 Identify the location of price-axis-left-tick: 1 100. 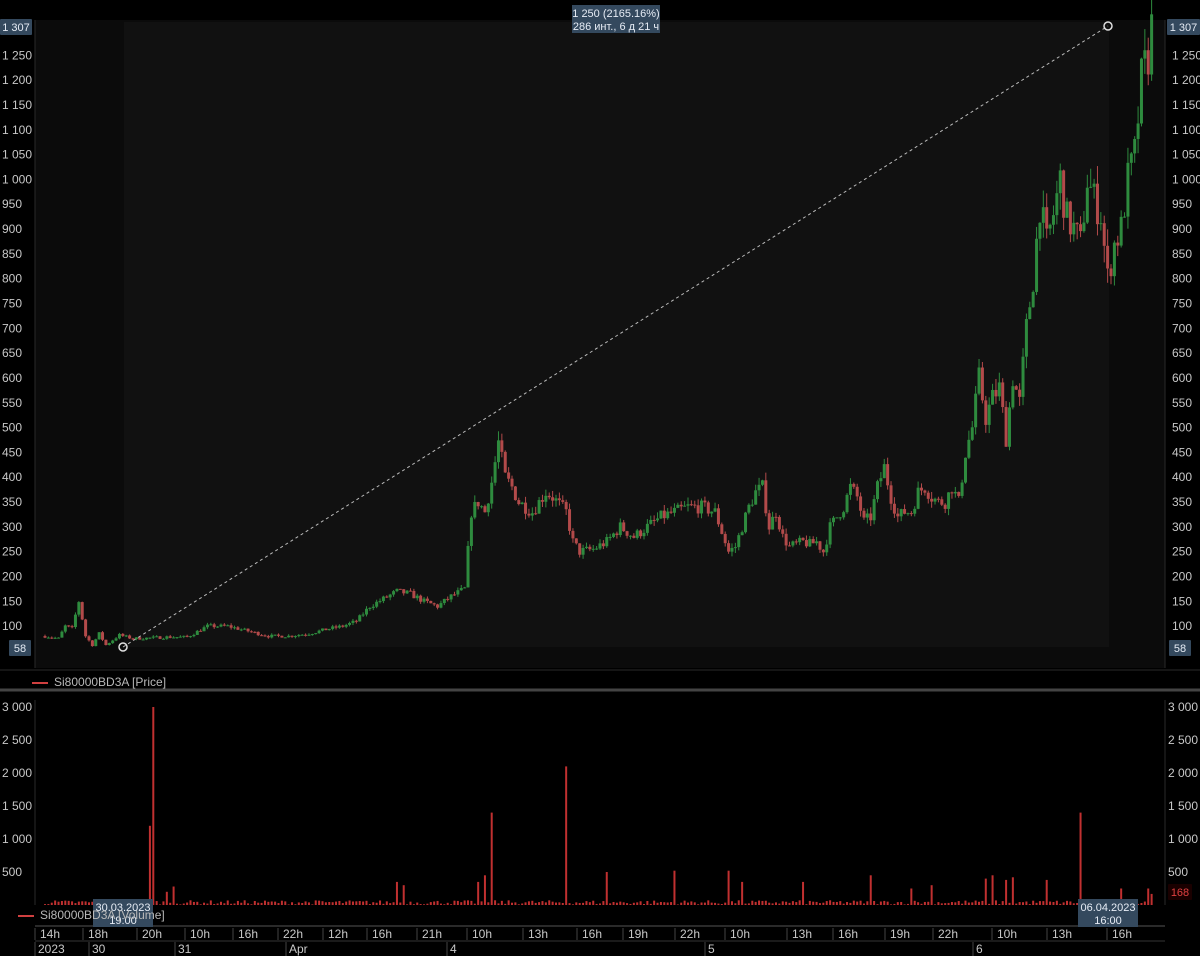
(17, 130).